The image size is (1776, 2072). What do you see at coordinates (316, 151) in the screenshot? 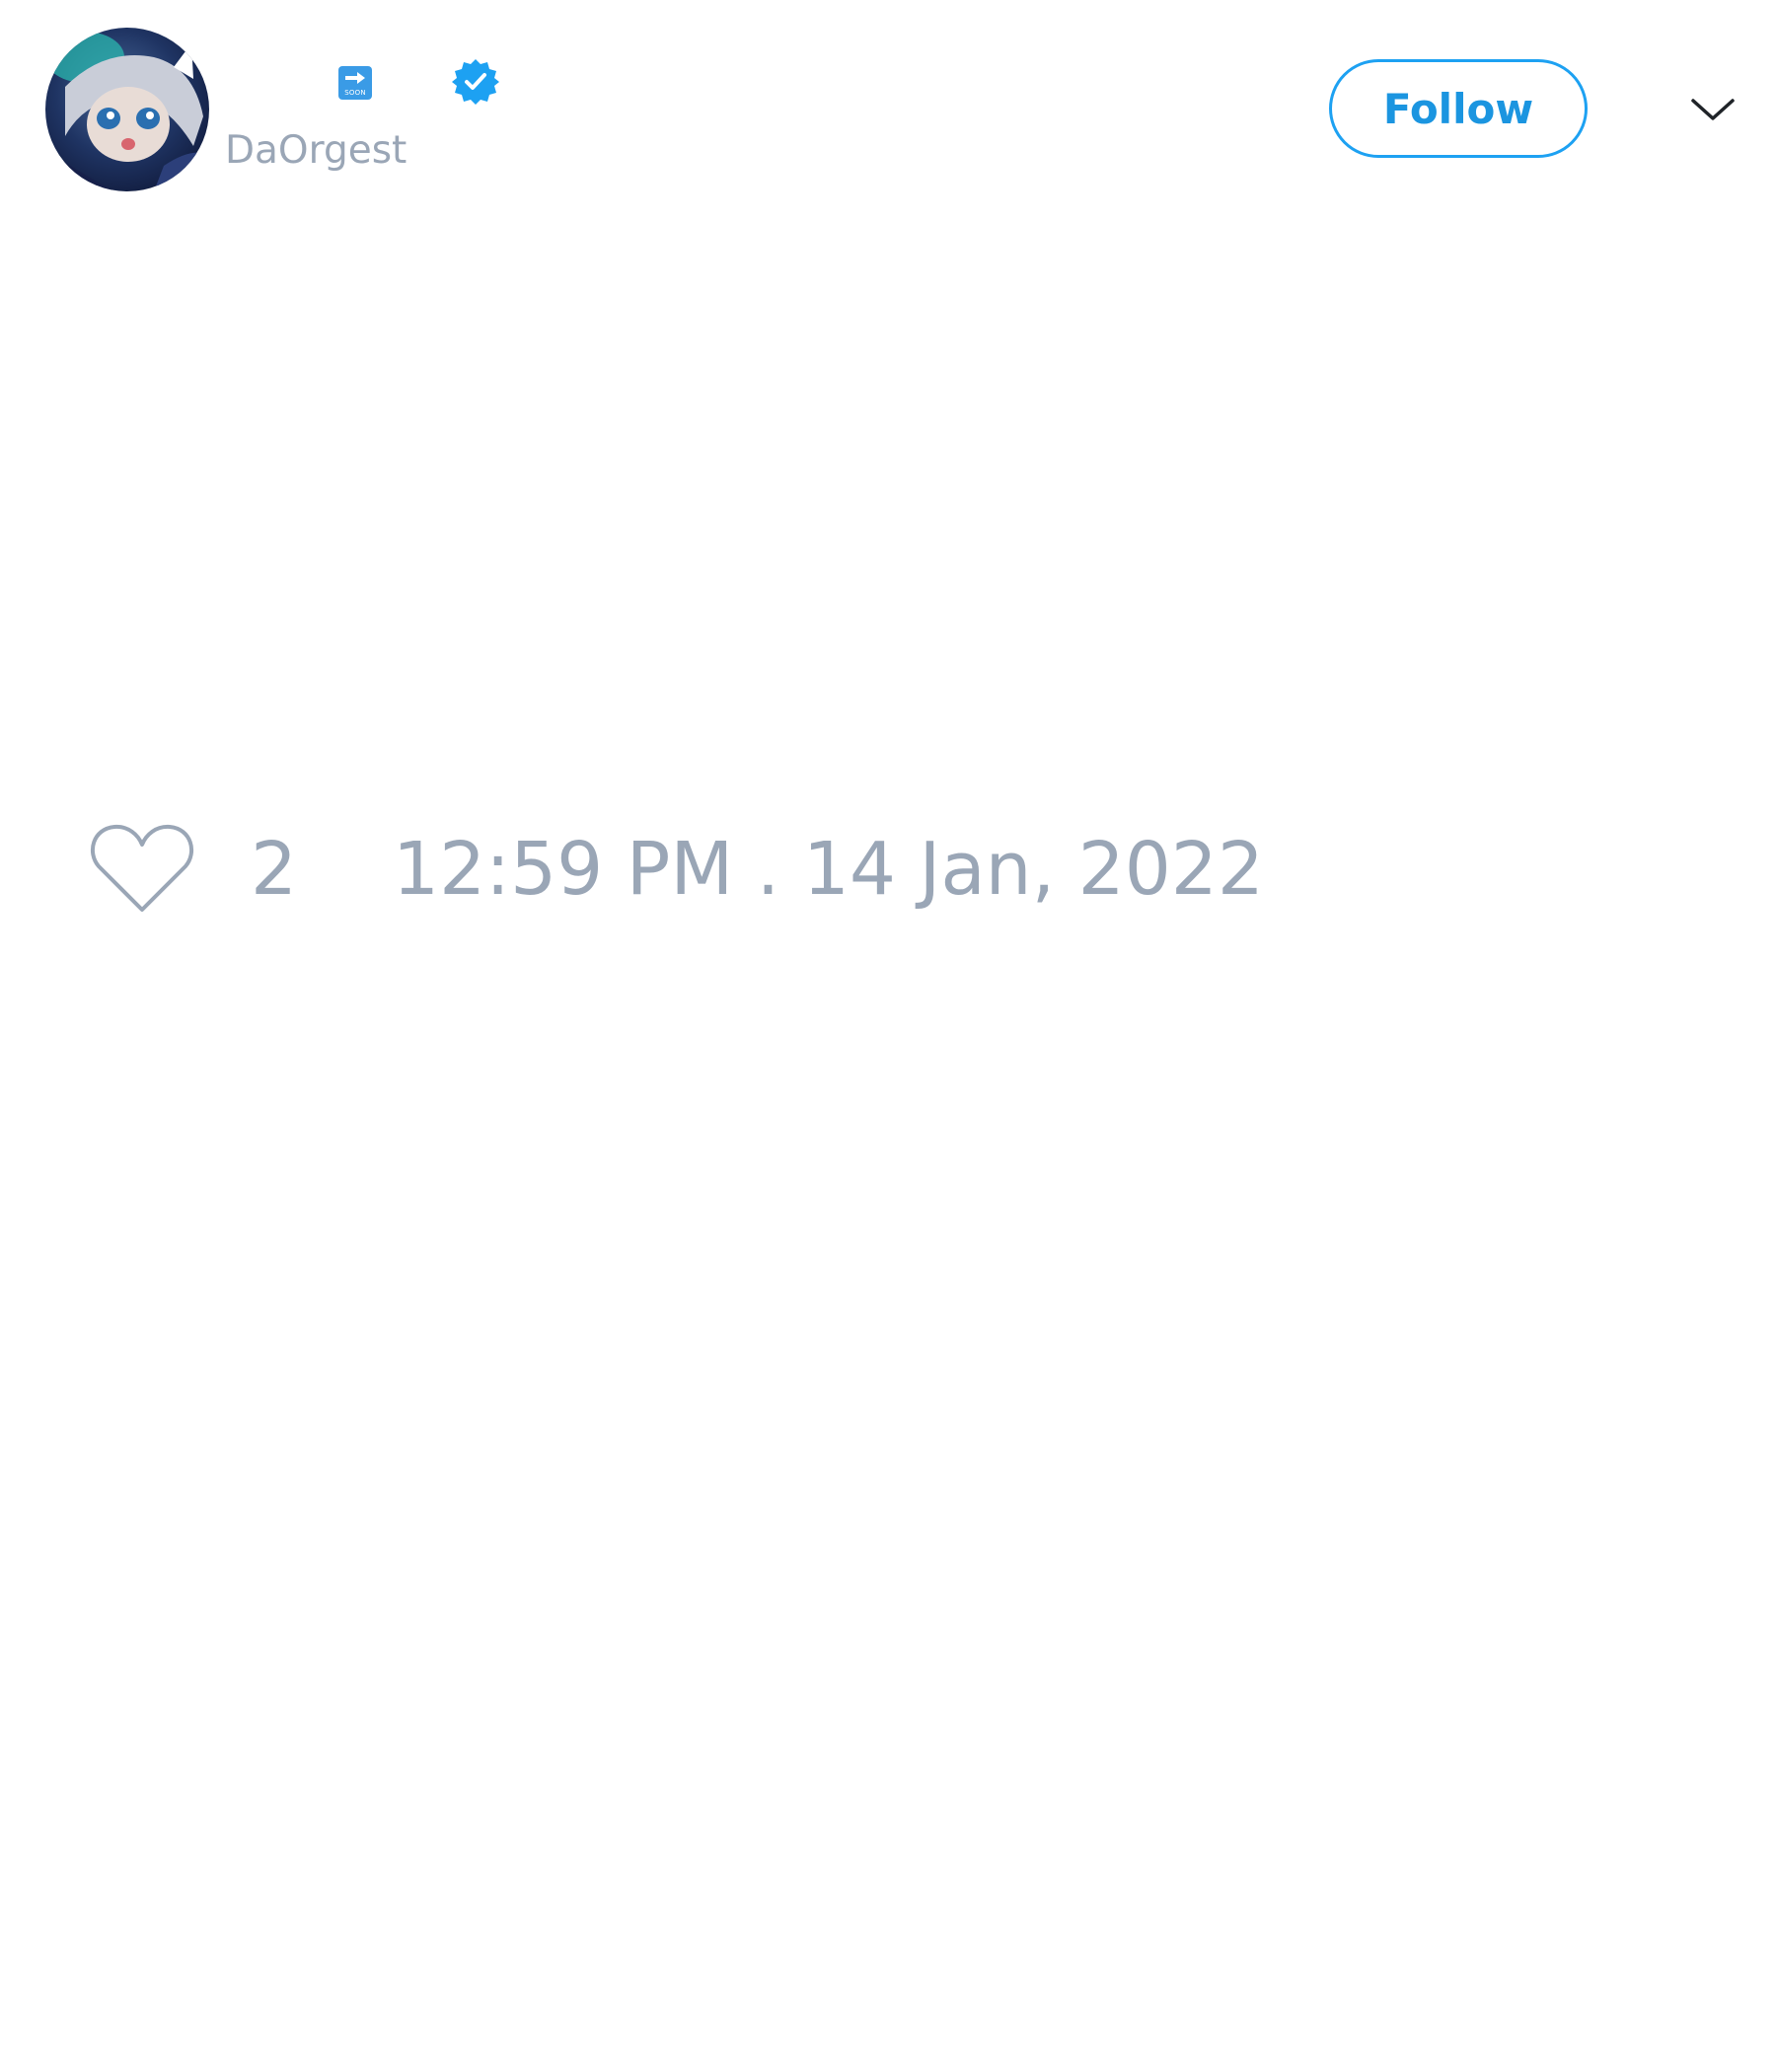
I see `user-handle: DaOrgest` at bounding box center [316, 151].